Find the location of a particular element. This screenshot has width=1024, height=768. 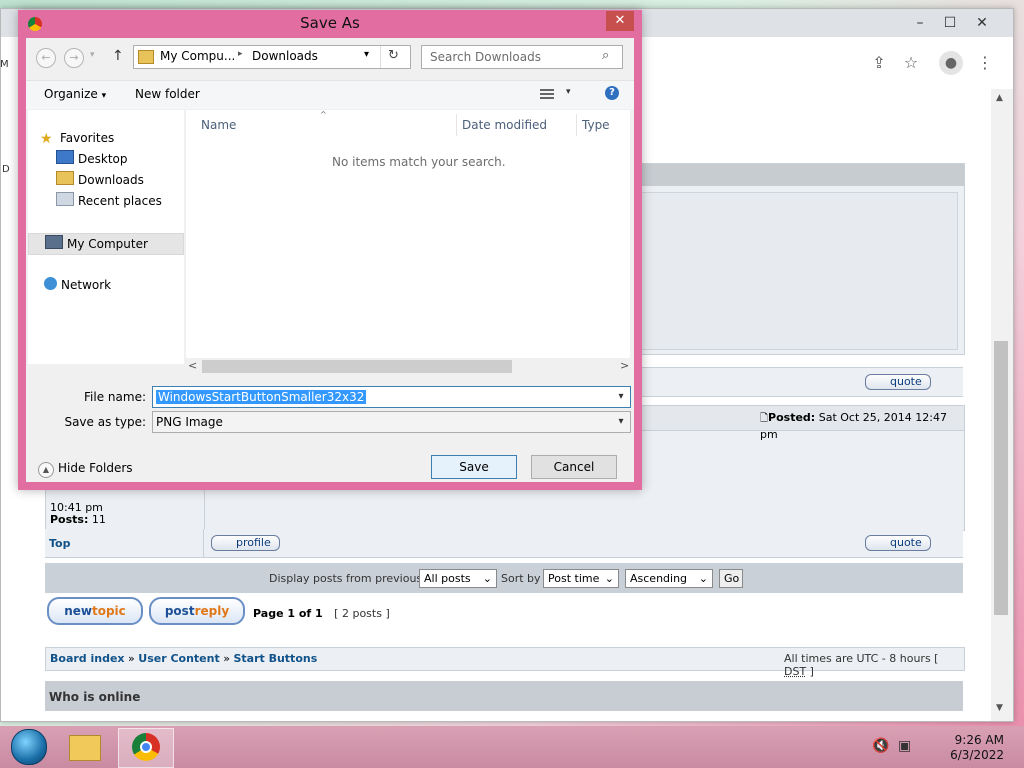

network-icon: ▣ is located at coordinates (904, 746).